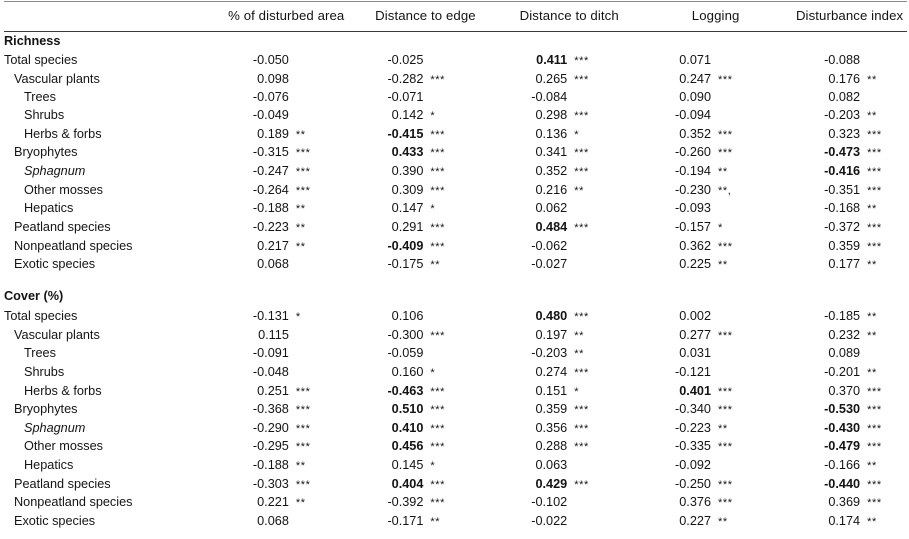 Image resolution: width=909 pixels, height=539 pixels. What do you see at coordinates (551, 133) in the screenshot?
I see `cell-value-distance_ditch: 0.136` at bounding box center [551, 133].